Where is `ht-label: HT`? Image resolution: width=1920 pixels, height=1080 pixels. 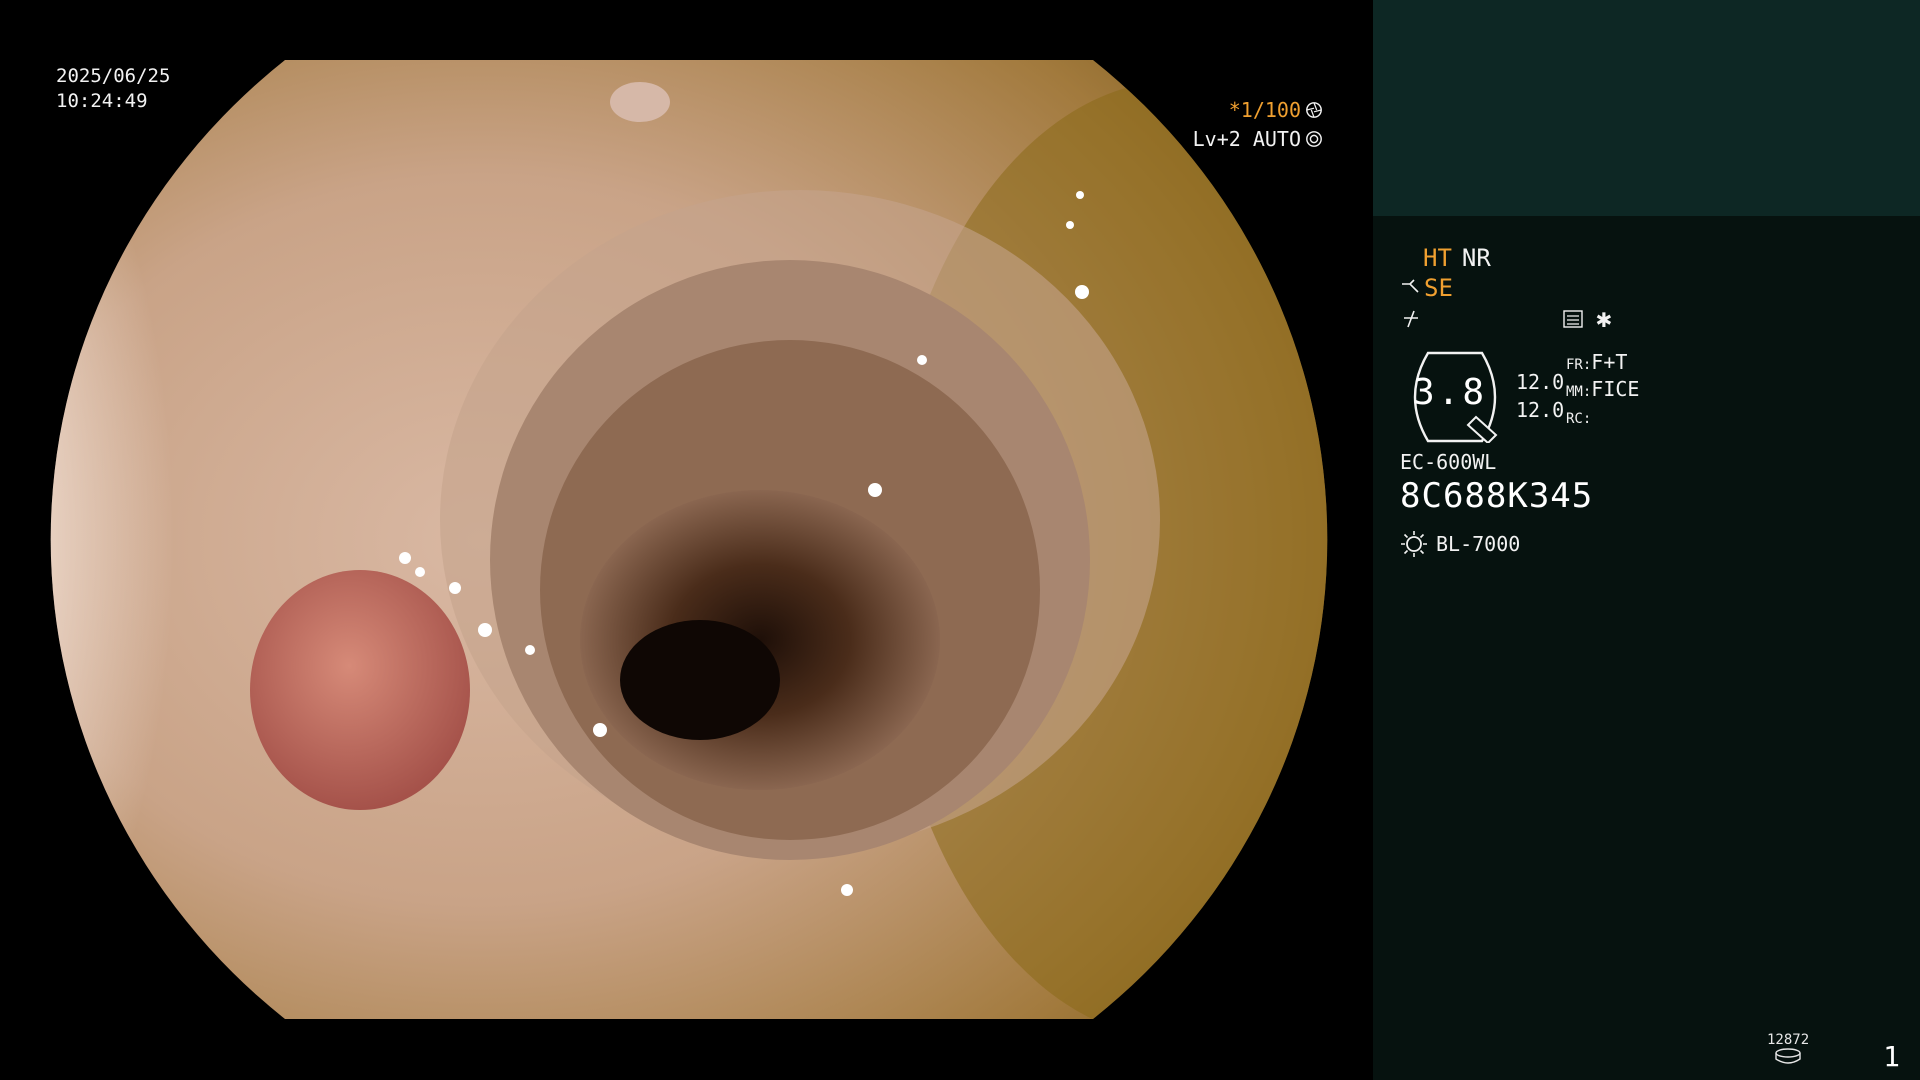
ht-label: HT is located at coordinates (1437, 258).